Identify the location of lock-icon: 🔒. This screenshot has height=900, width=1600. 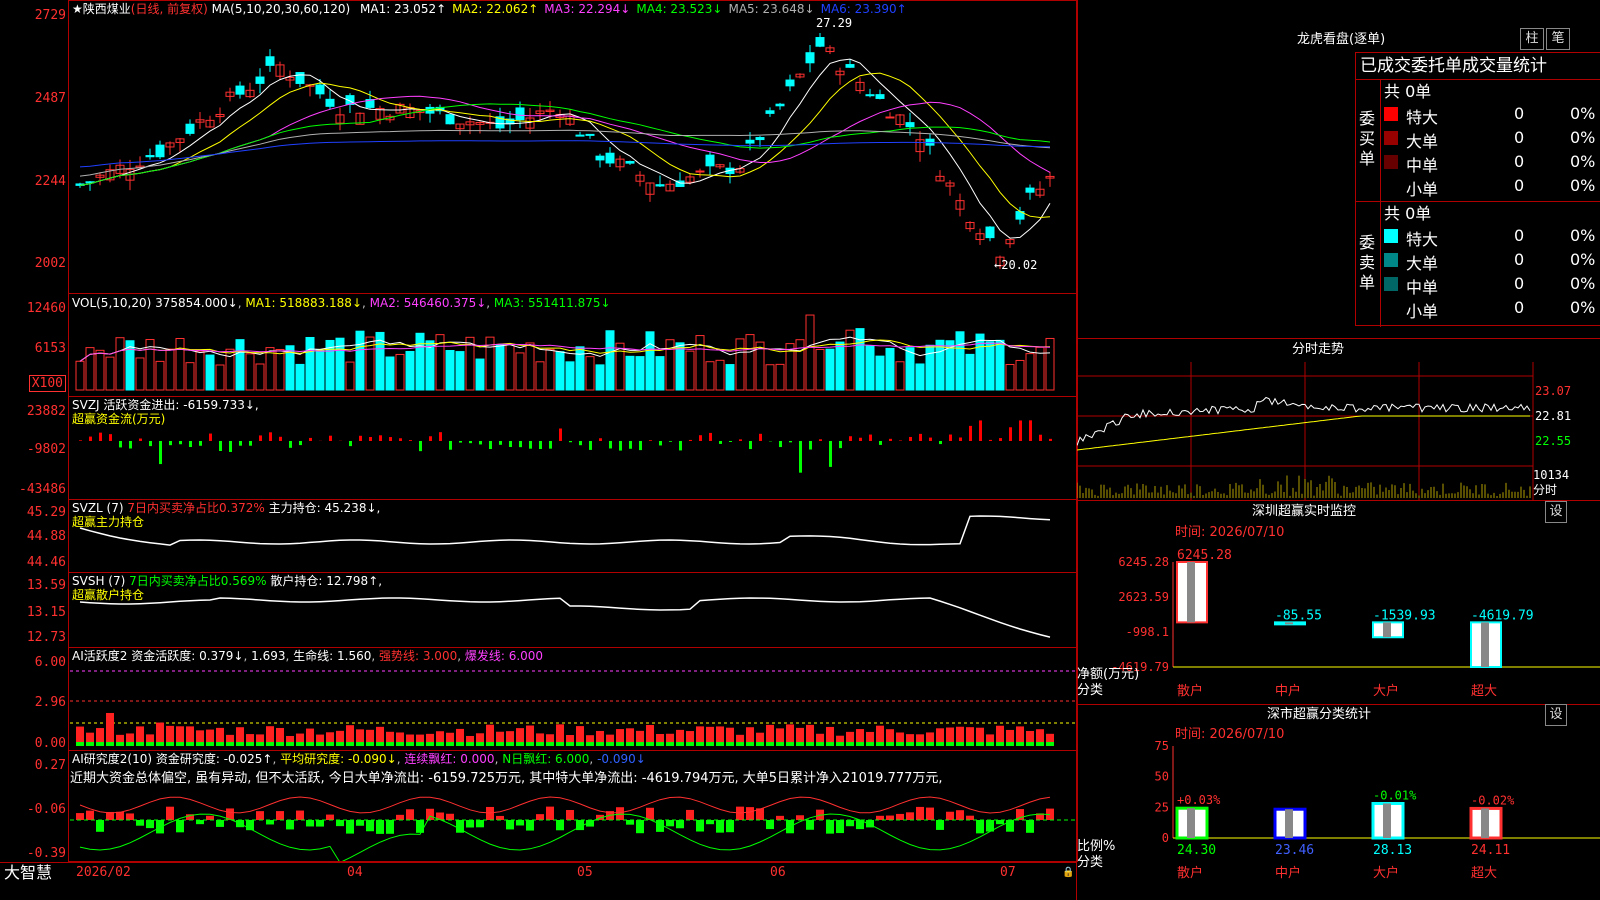
(1068, 873).